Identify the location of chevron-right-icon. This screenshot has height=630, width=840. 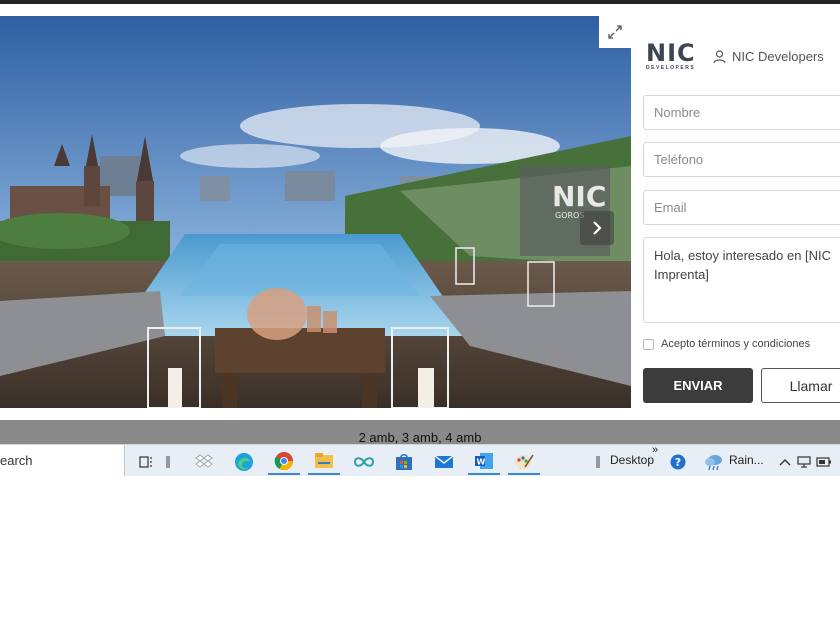
(597, 228).